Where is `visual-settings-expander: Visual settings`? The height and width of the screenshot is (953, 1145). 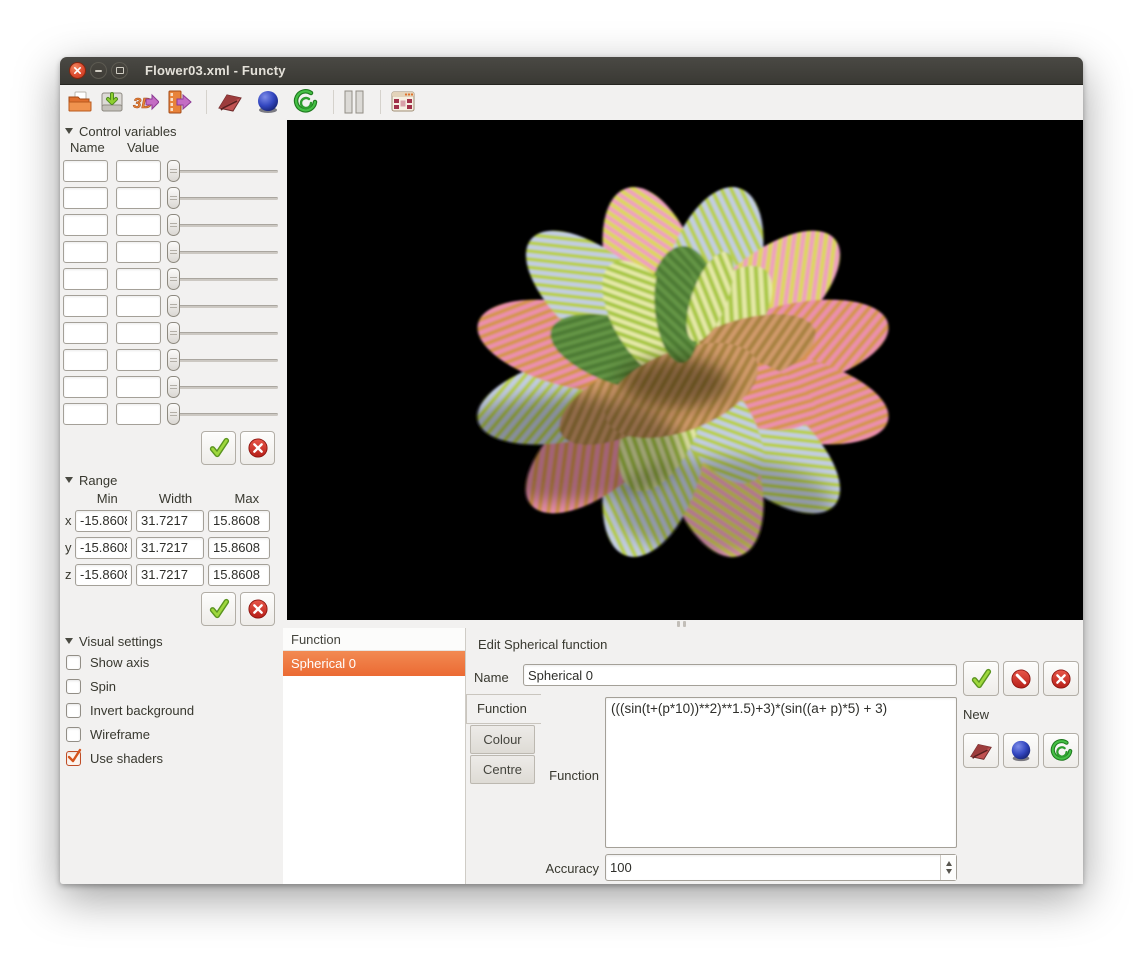
visual-settings-expander: Visual settings is located at coordinates (170, 641).